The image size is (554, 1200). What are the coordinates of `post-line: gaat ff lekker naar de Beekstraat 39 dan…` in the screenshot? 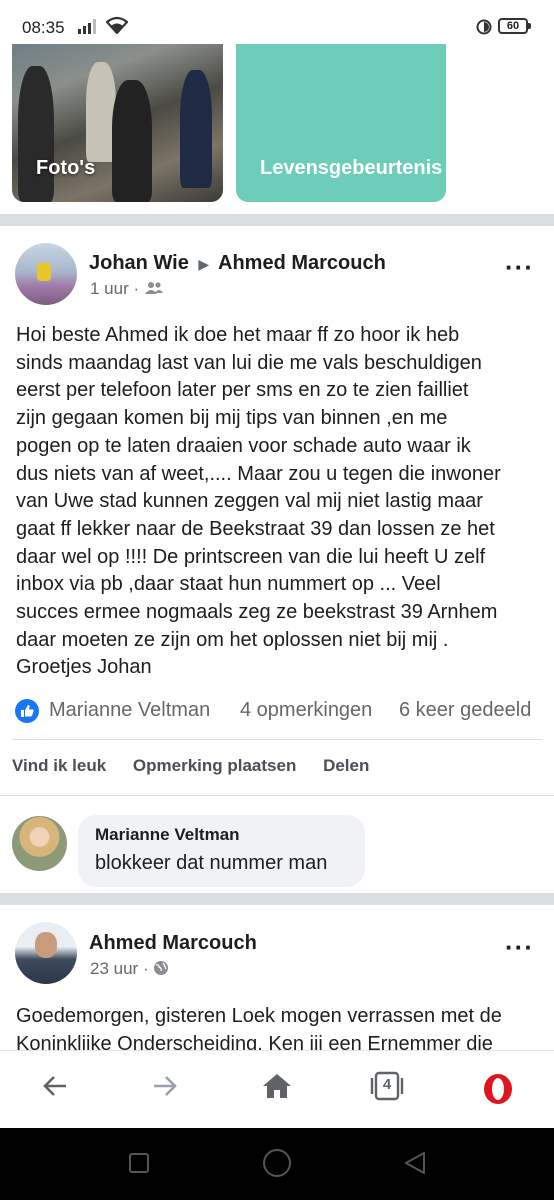 It's located at (255, 528).